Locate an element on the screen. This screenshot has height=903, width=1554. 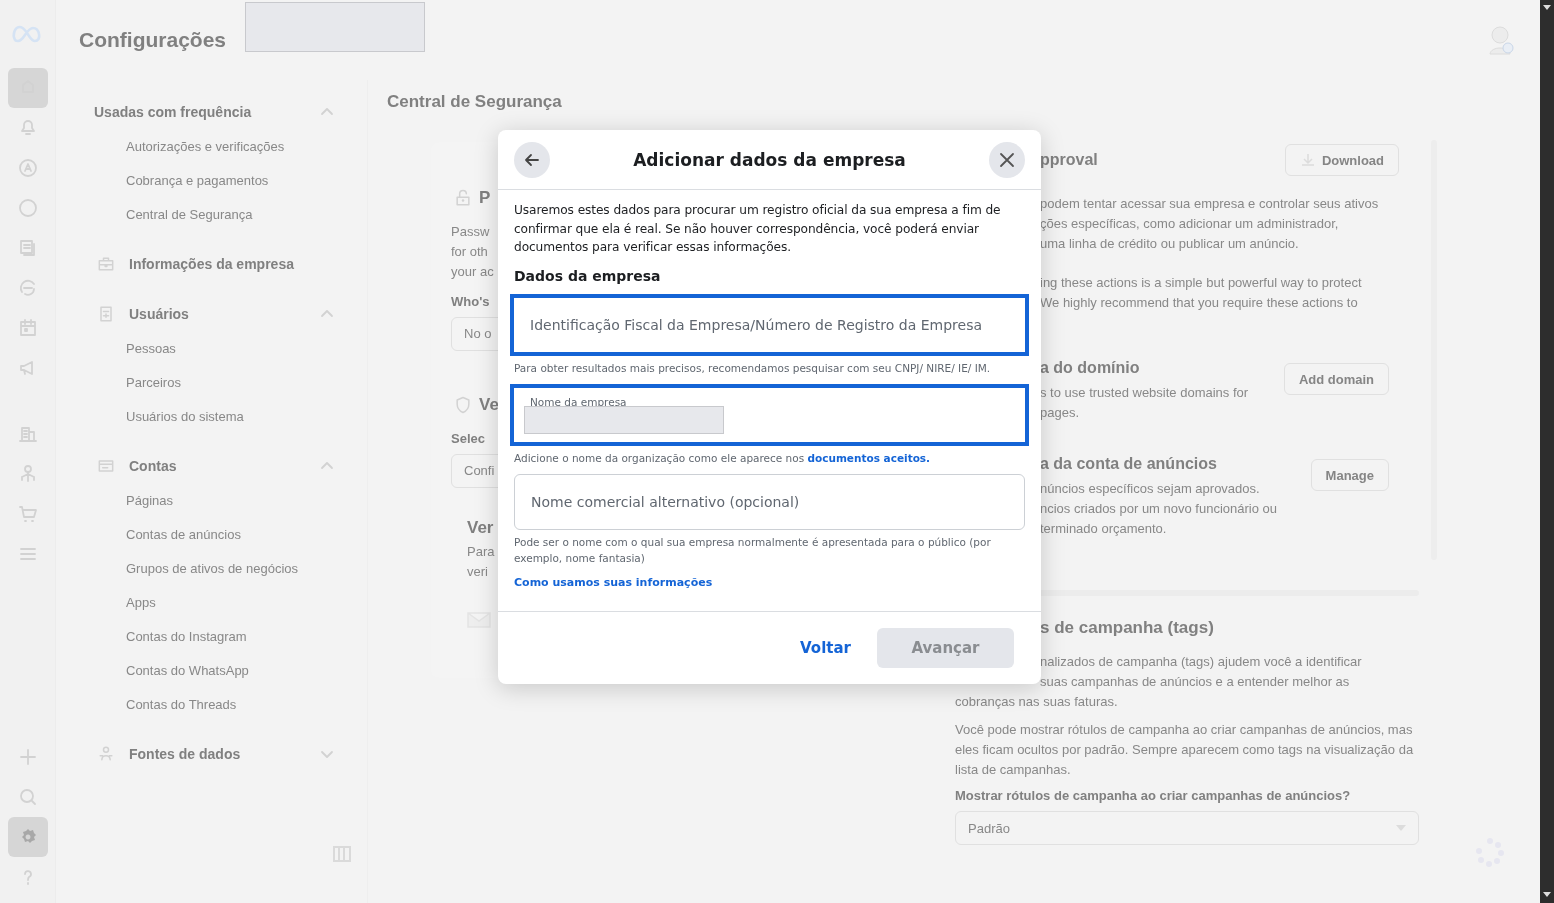
sidebar-item: Grupos de ativos de negócios is located at coordinates (230, 569).